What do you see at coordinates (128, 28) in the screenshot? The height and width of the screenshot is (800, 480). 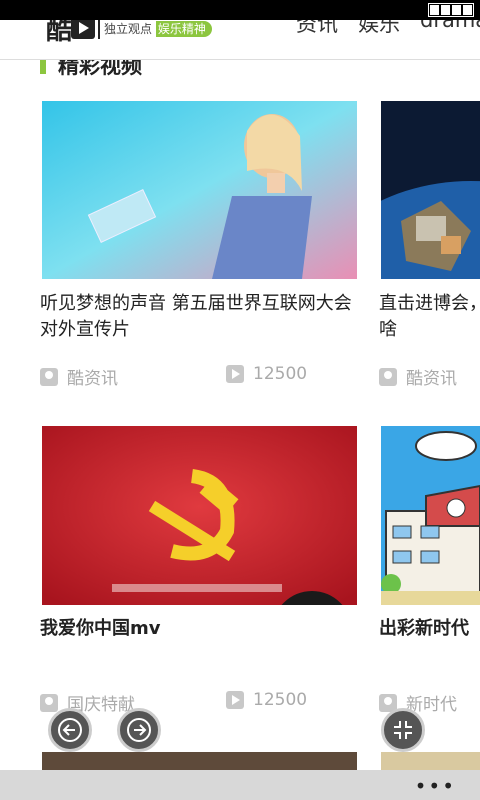 I see `logo-tagline-text: 独立观点` at bounding box center [128, 28].